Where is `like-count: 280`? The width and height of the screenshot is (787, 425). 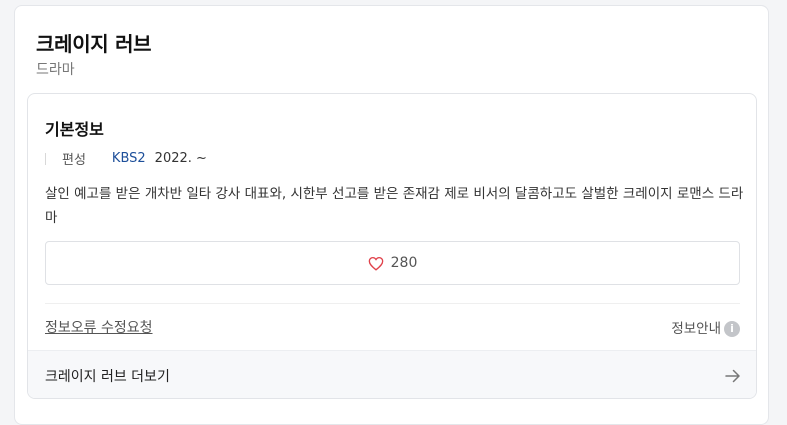 like-count: 280 is located at coordinates (404, 263).